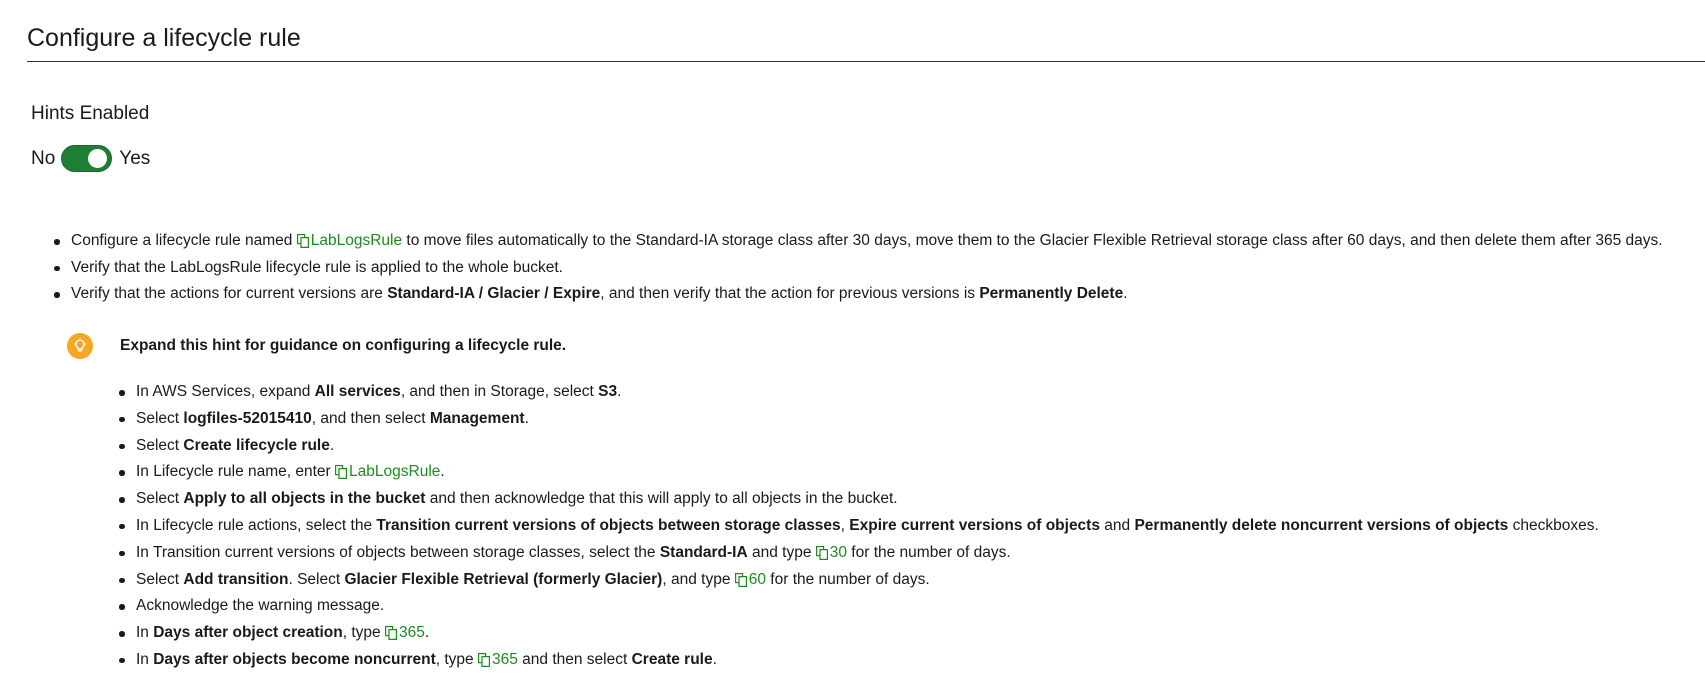  What do you see at coordinates (859, 609) in the screenshot?
I see `hint-step: Acknowledge the warning message.` at bounding box center [859, 609].